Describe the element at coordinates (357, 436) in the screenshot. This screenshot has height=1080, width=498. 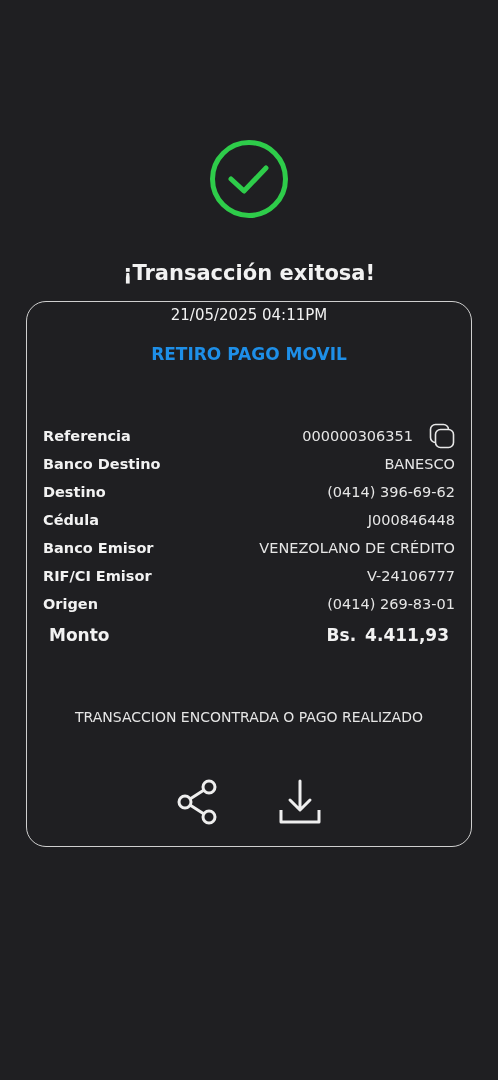
I see `detail-value: 000000306351` at that location.